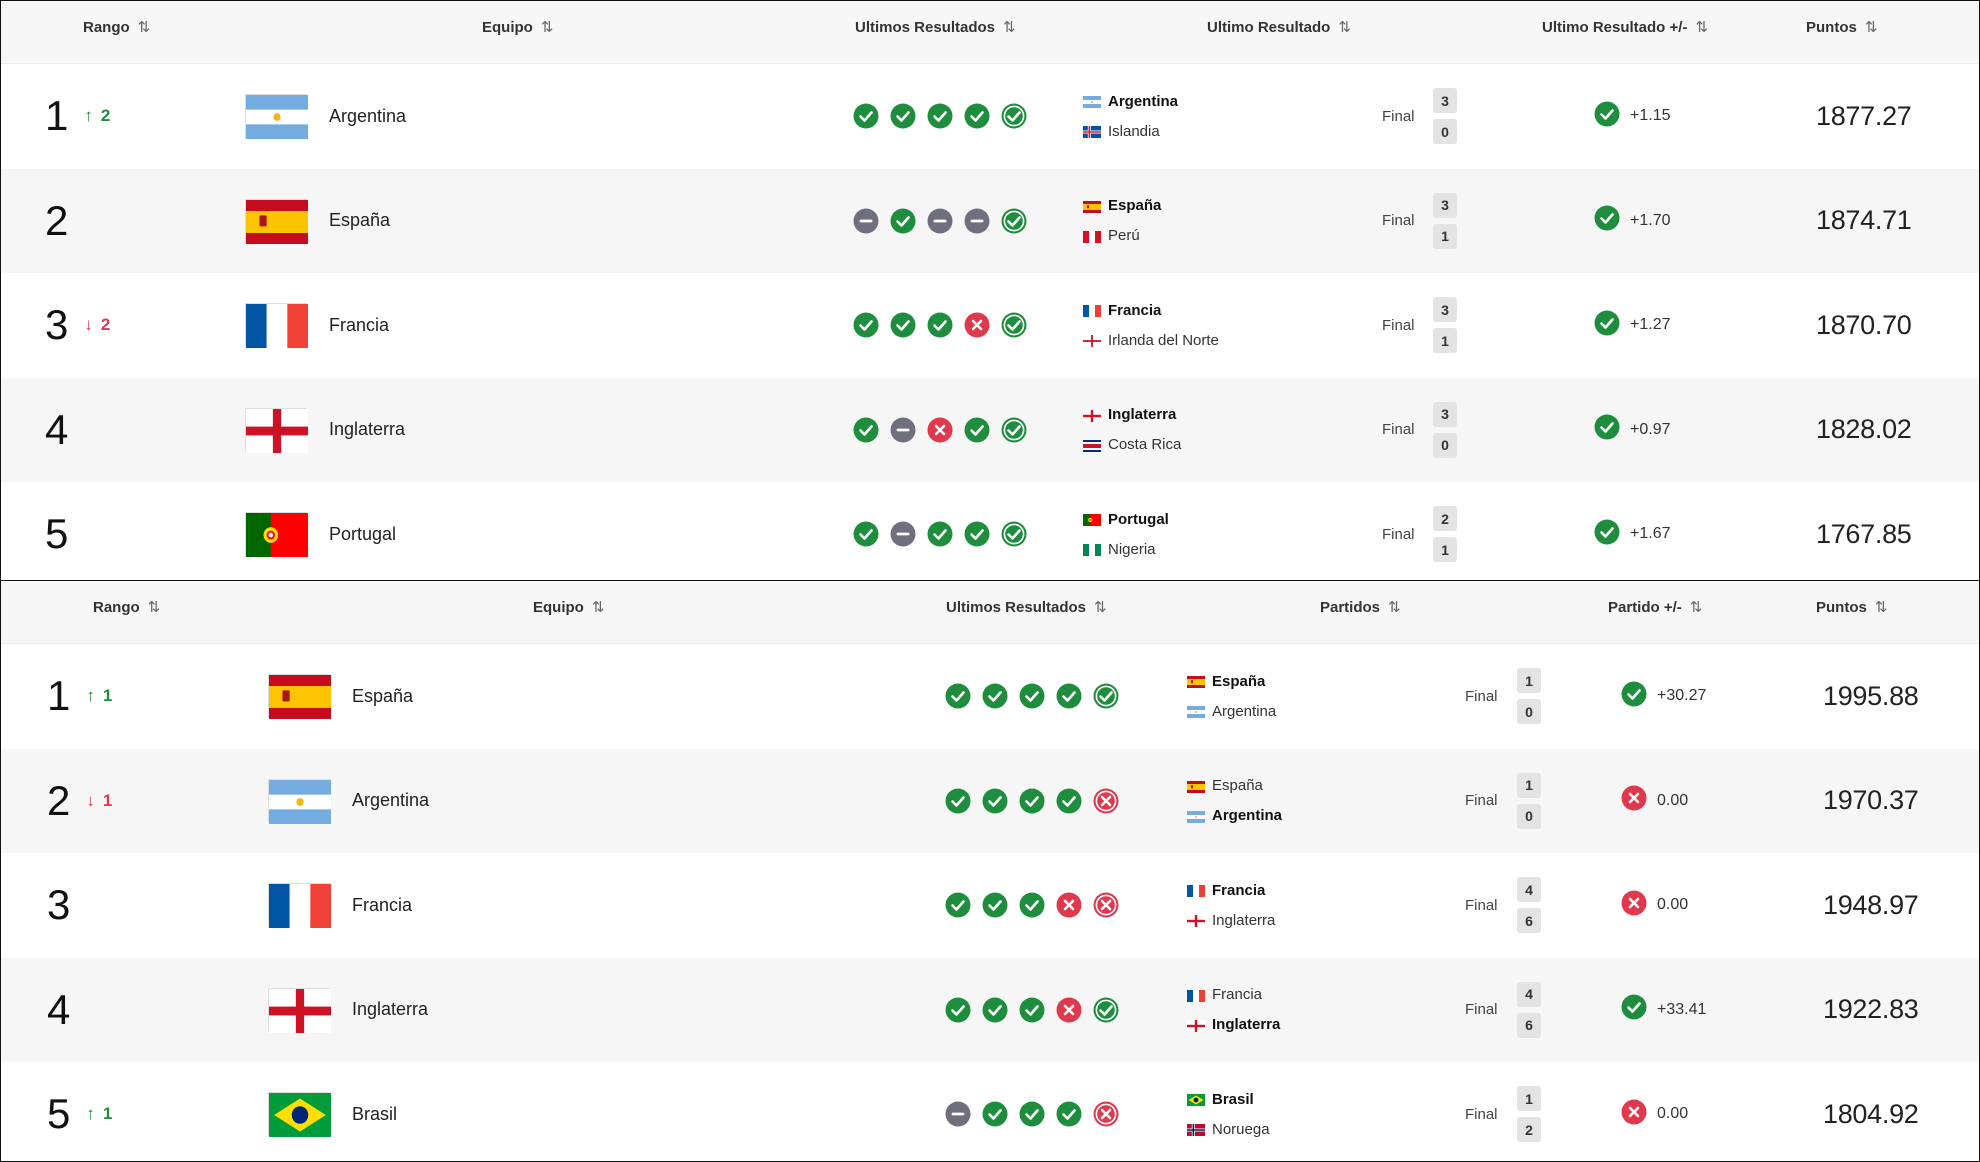  Describe the element at coordinates (990, 1111) in the screenshot. I see `table-row: 5 ↑ 1 Brasil Brasil Noruega Final 1 2 0.00 1804.92` at that location.